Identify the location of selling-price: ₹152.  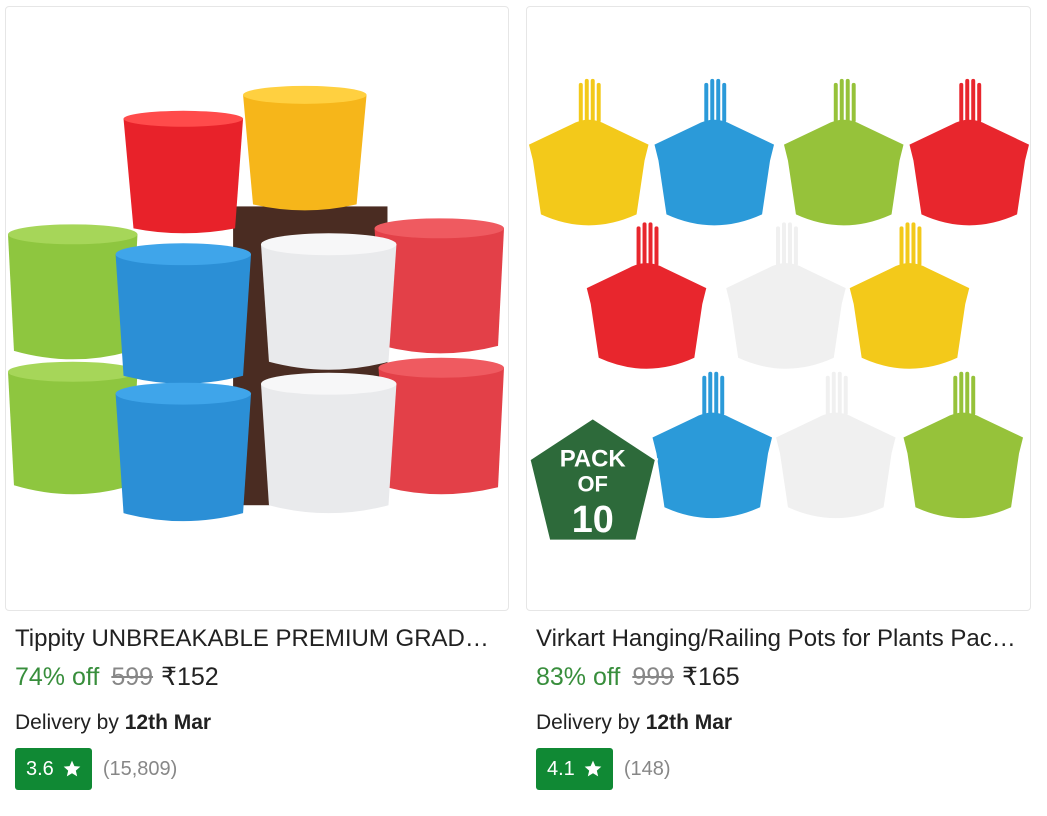
(190, 677).